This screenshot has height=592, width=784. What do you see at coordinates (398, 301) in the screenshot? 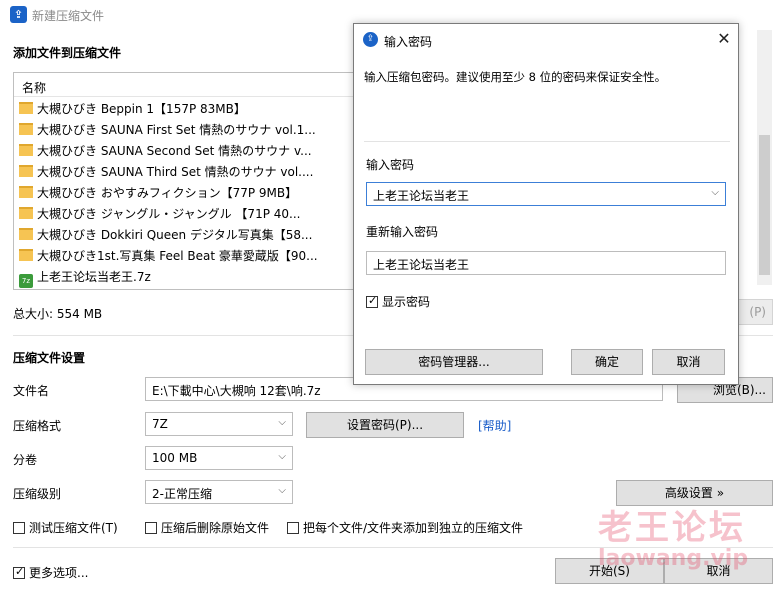
I see `show-password-checkbox: 显示密码` at bounding box center [398, 301].